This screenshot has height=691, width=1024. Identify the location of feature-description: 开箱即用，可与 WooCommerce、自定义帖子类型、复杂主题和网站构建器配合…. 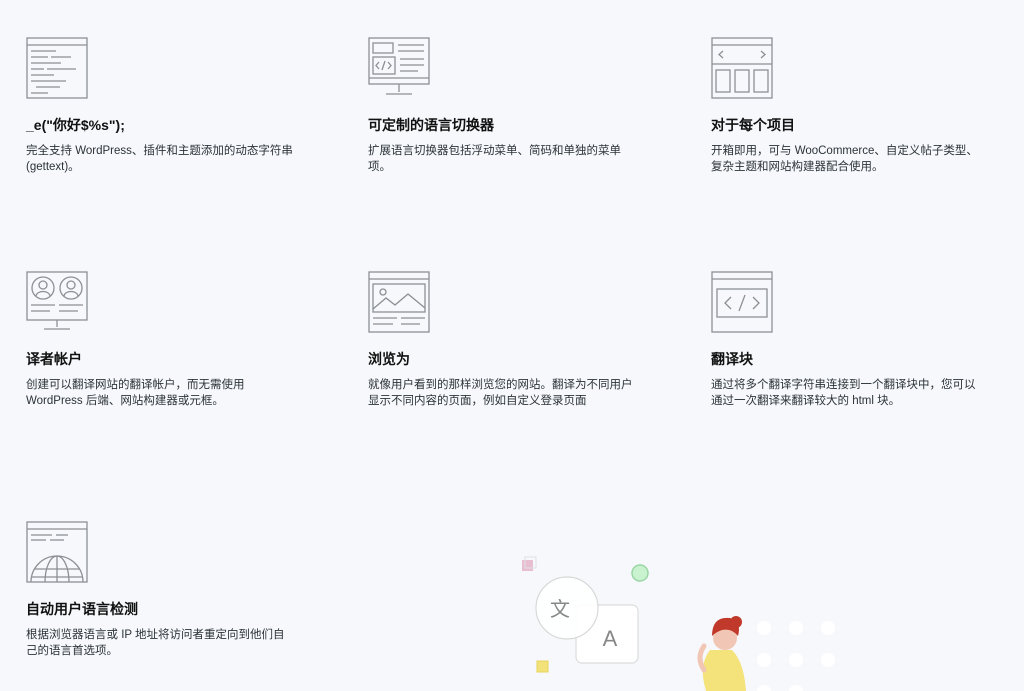
(844, 159).